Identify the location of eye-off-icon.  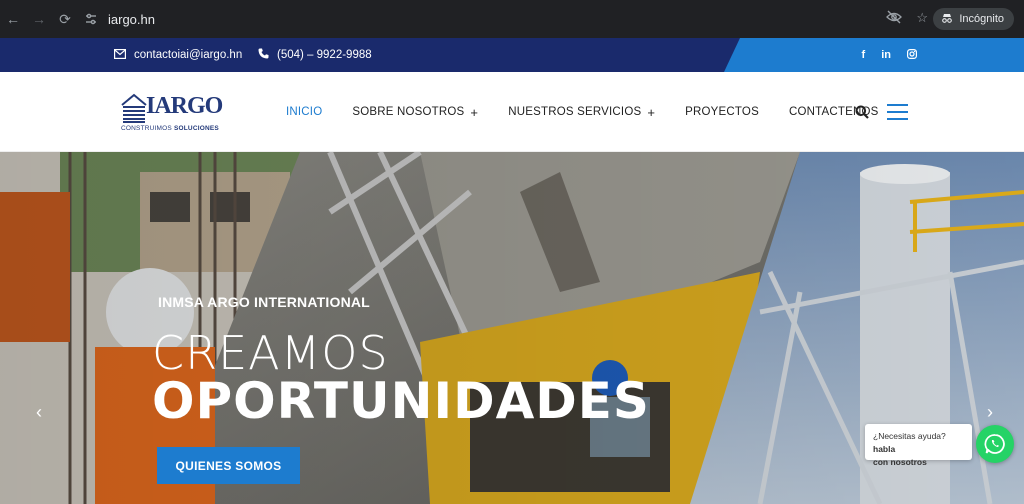
(894, 18).